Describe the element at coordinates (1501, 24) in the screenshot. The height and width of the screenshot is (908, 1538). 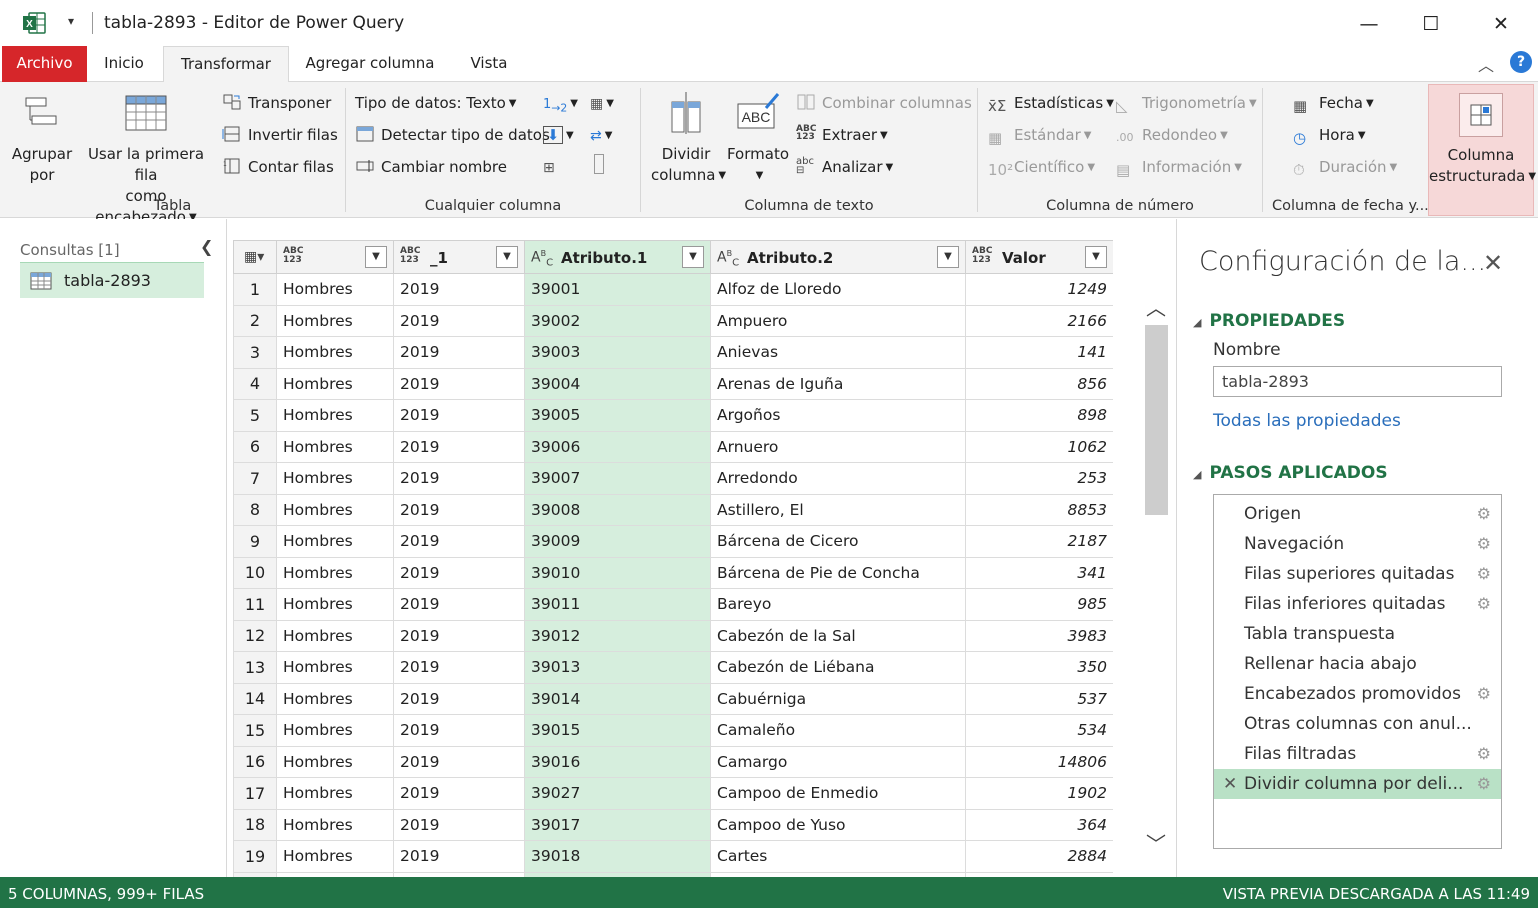
I see `close-button: ✕` at that location.